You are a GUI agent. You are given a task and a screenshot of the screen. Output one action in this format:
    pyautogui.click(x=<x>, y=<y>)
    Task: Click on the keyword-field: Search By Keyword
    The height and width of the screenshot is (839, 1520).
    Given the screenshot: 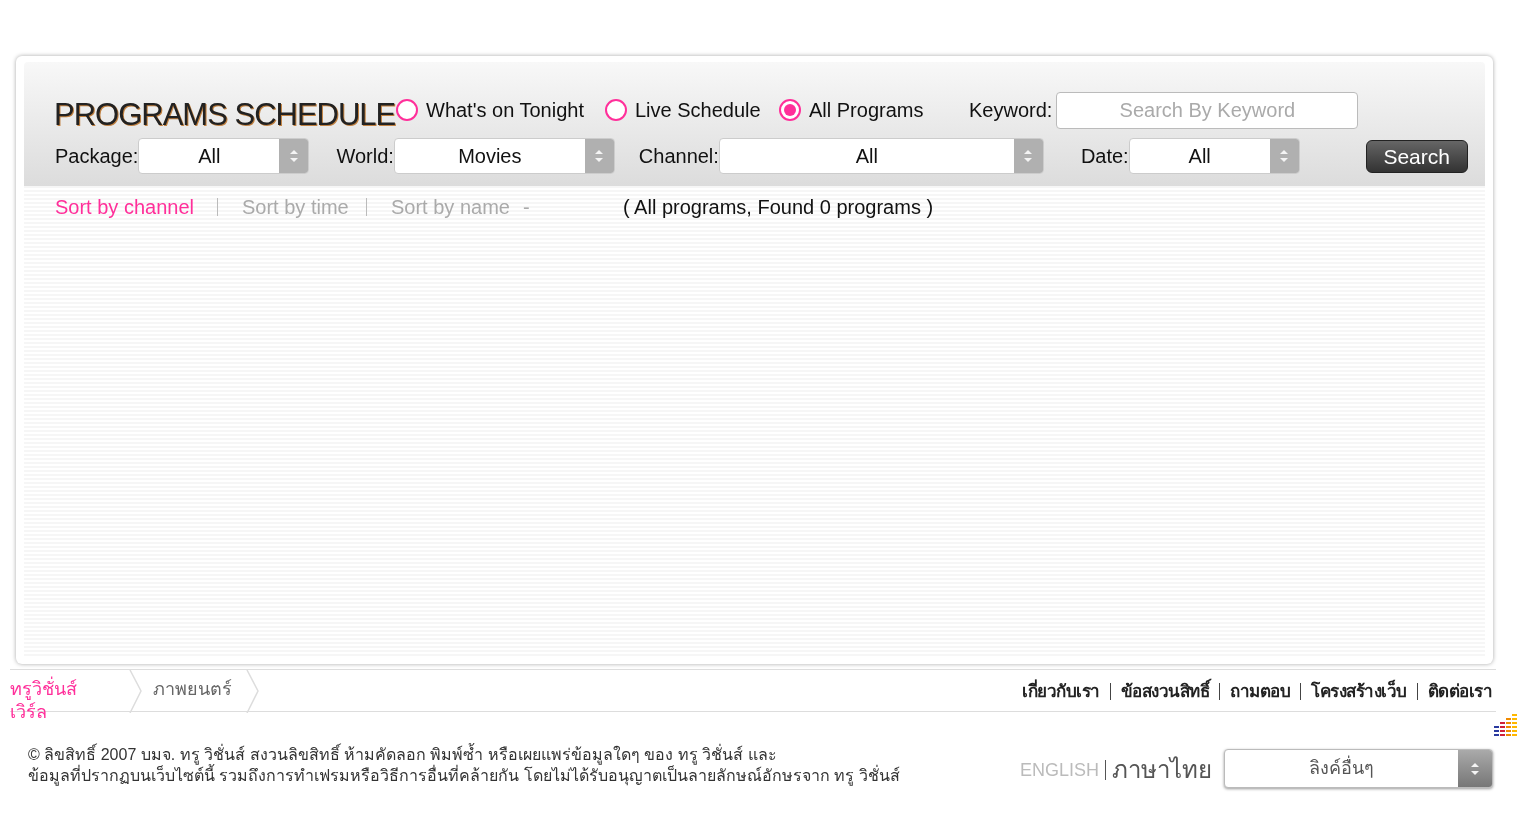 What is the action you would take?
    pyautogui.click(x=1207, y=110)
    